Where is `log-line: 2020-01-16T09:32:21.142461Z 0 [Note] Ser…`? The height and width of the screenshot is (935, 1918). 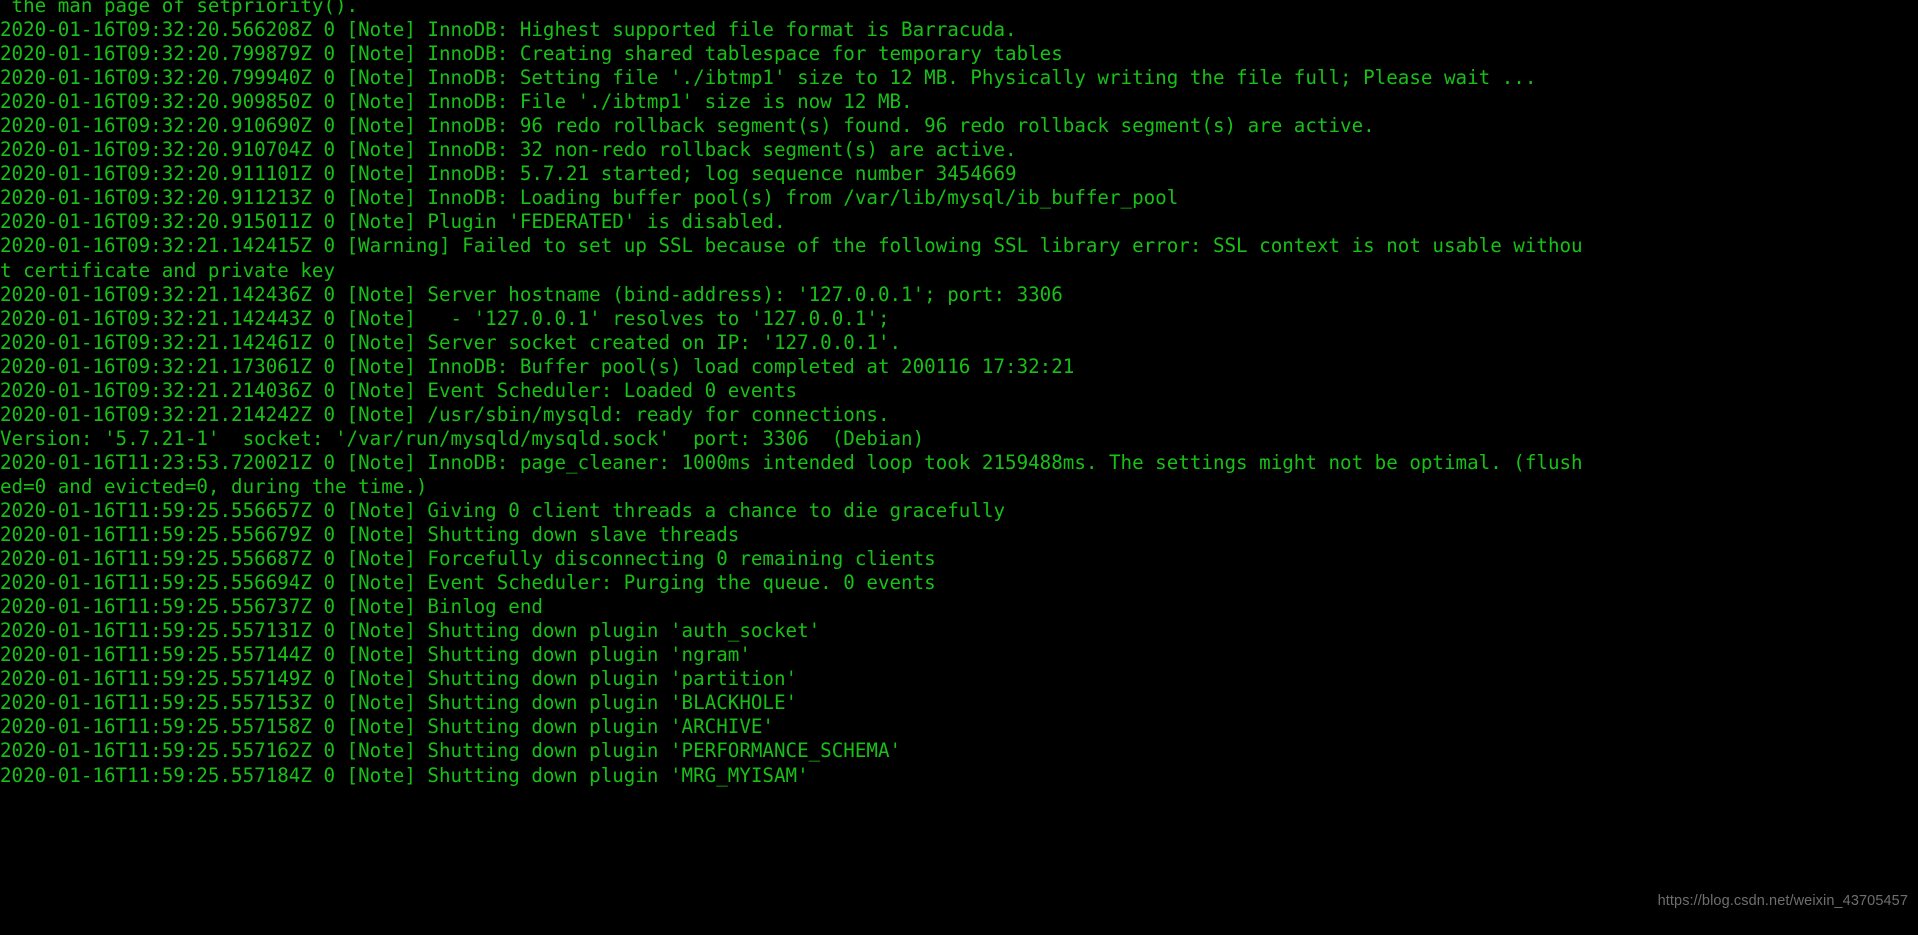 log-line: 2020-01-16T09:32:21.142461Z 0 [Note] Ser… is located at coordinates (451, 342).